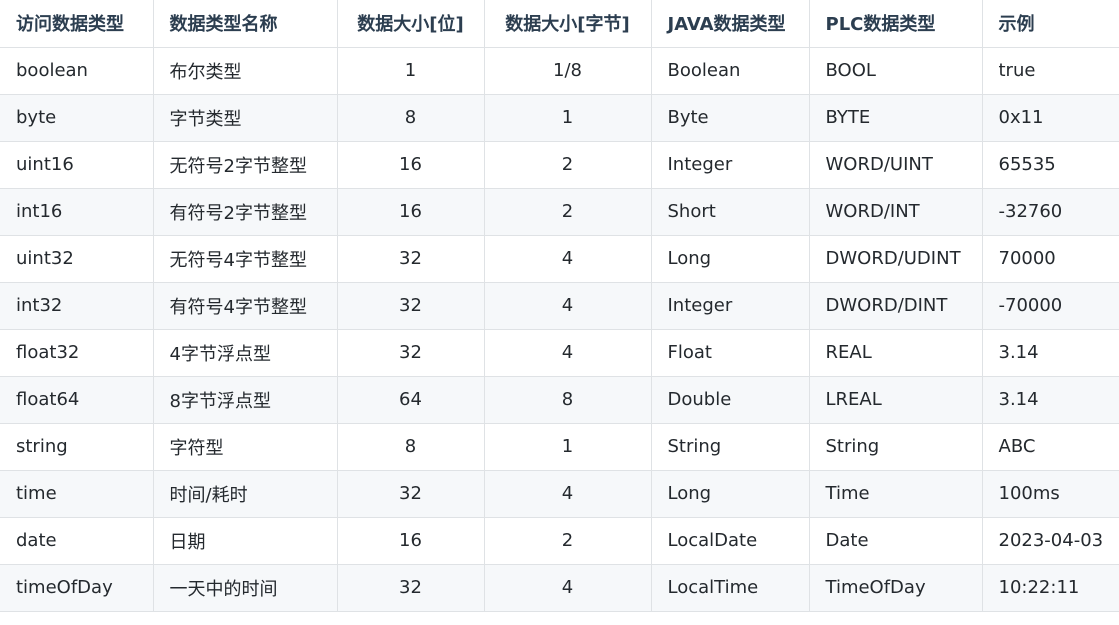  Describe the element at coordinates (77, 399) in the screenshot. I see `cell-access-type: float64` at that location.